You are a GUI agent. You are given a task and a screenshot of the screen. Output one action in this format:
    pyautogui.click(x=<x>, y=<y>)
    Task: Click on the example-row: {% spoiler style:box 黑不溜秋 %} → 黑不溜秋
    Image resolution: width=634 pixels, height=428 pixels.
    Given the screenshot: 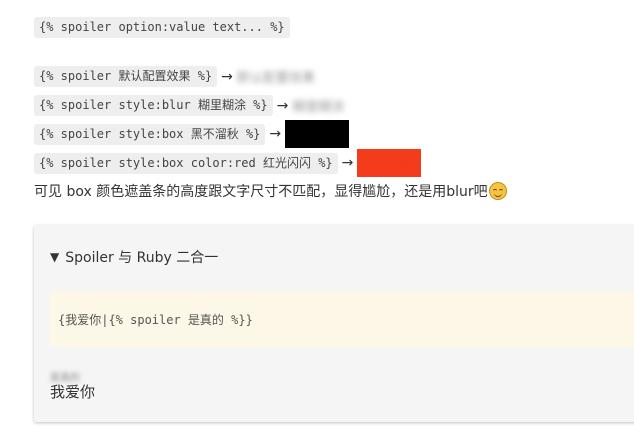 What is the action you would take?
    pyautogui.click(x=192, y=134)
    